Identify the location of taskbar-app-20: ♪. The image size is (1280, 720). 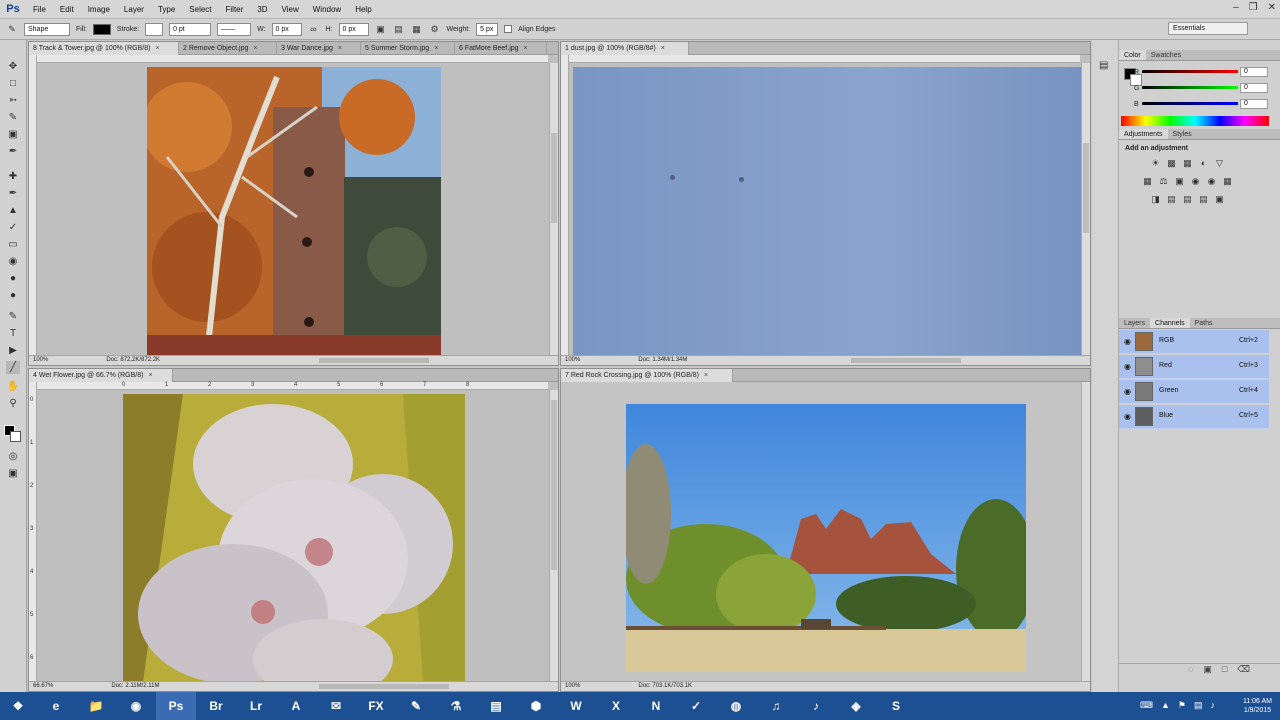
(816, 706).